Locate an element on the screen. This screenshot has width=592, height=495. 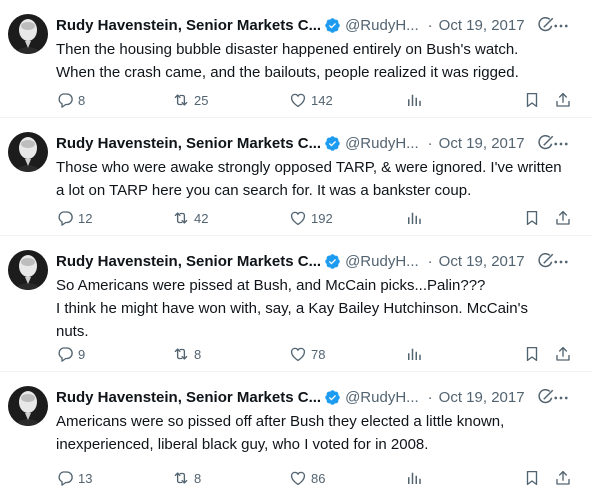
reply-count: 13 is located at coordinates (85, 478).